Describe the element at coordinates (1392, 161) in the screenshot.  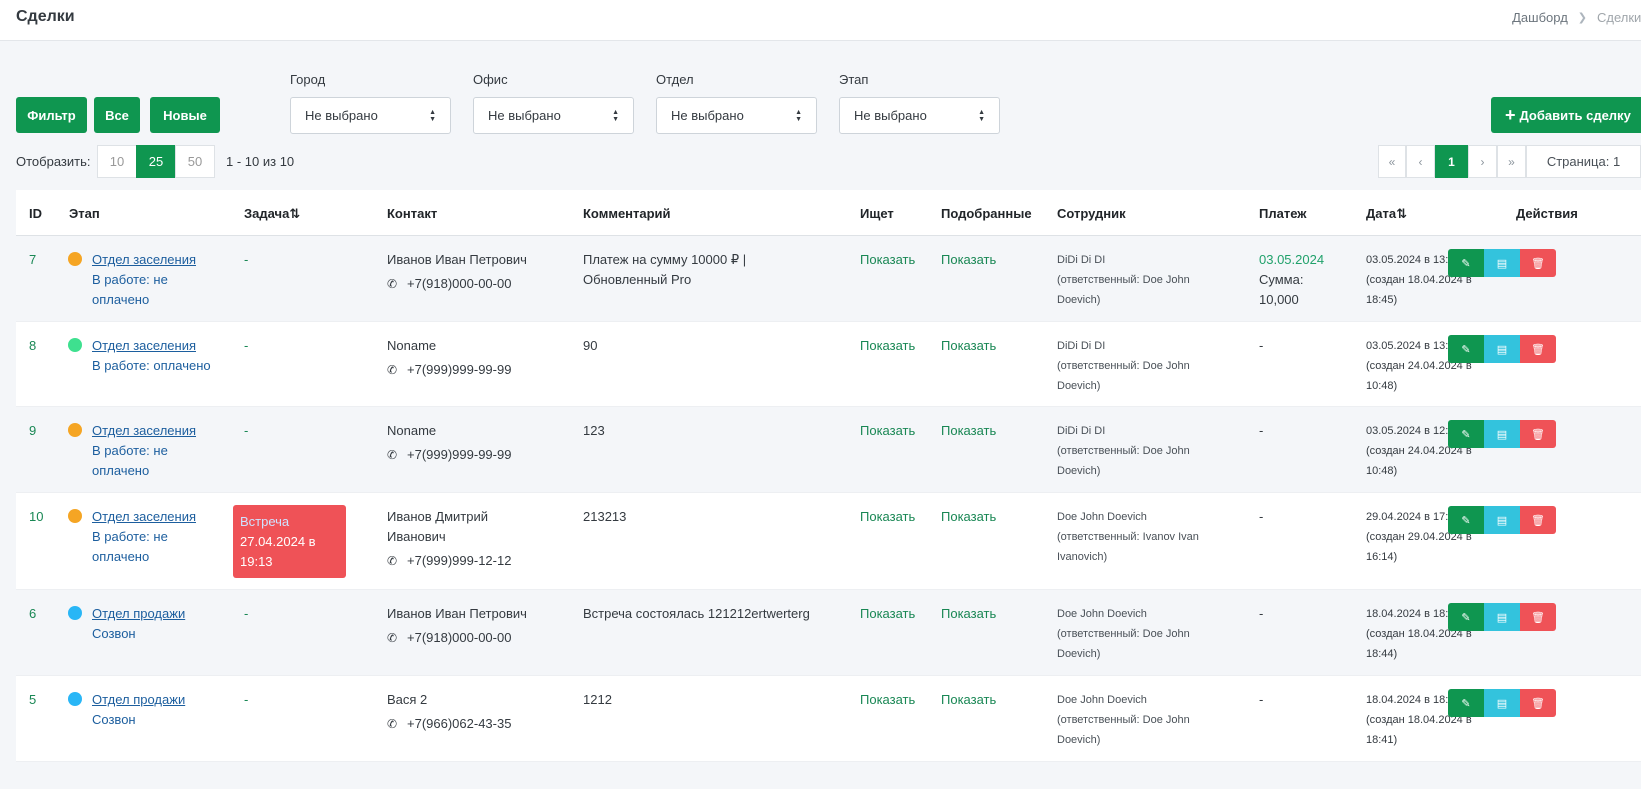
I see `pager-first: «` at that location.